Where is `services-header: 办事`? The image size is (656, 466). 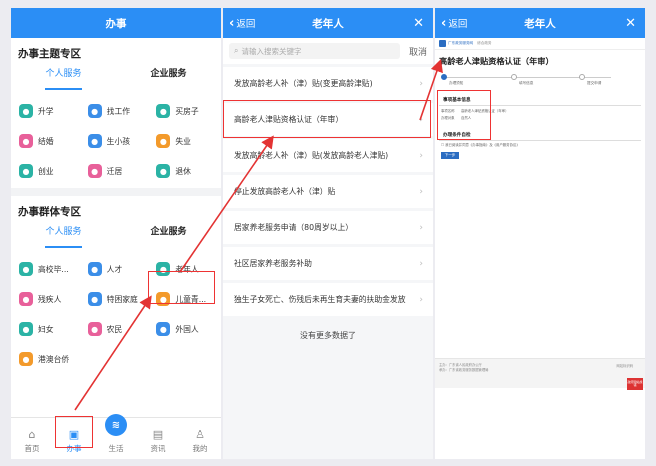 services-header: 办事 is located at coordinates (116, 23).